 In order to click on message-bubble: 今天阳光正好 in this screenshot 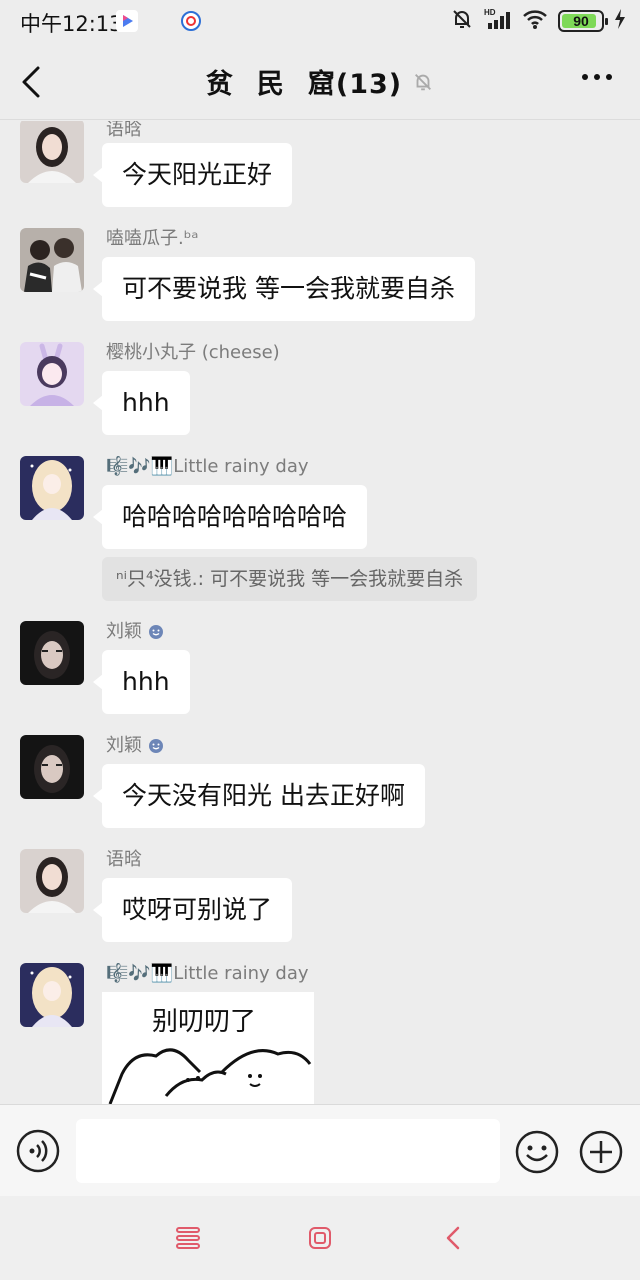, I will do `click(192, 175)`.